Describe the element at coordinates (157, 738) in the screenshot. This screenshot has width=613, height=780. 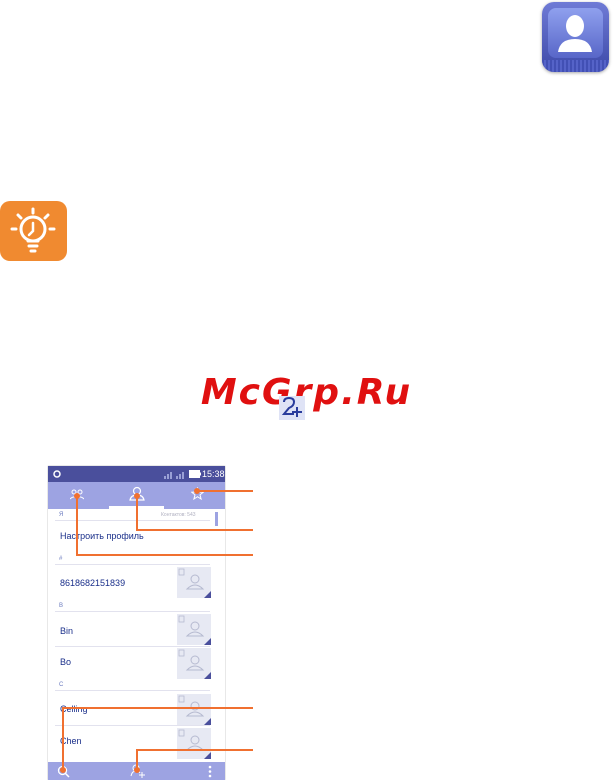
I see `callout-search` at that location.